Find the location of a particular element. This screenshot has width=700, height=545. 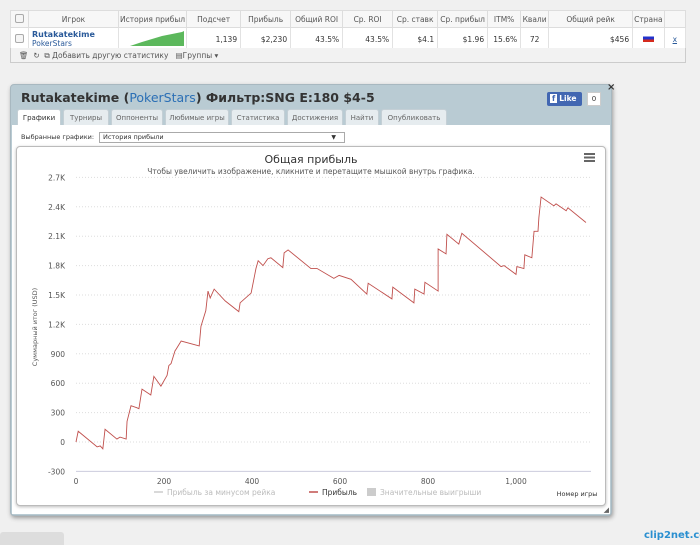

col-avg-roi: Ср. ROI is located at coordinates (368, 19).